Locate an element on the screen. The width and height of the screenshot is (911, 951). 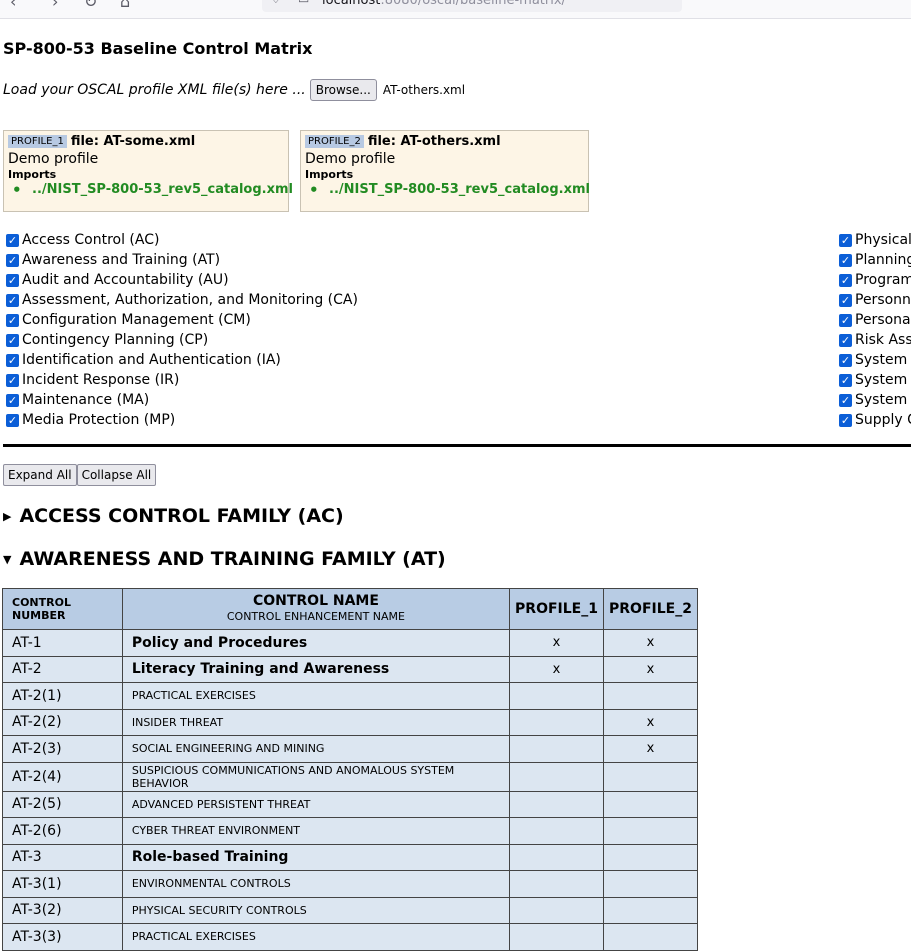
family-label: Physical is located at coordinates (883, 240).